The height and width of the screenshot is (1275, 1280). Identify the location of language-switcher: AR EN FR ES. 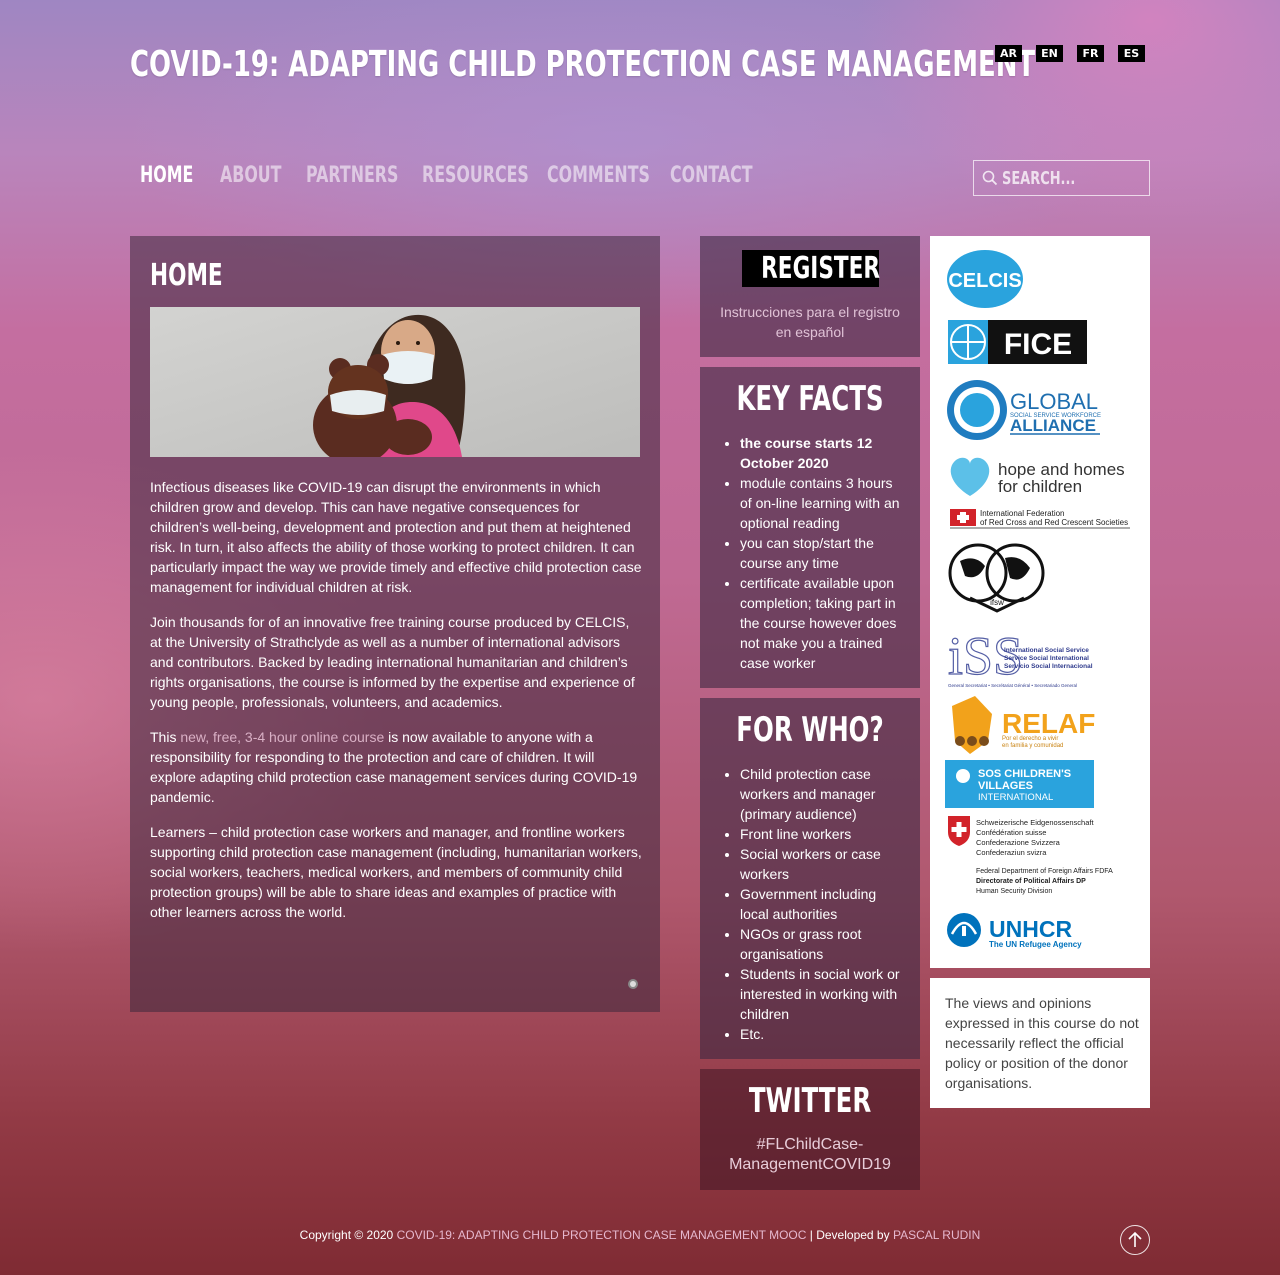
(1070, 53).